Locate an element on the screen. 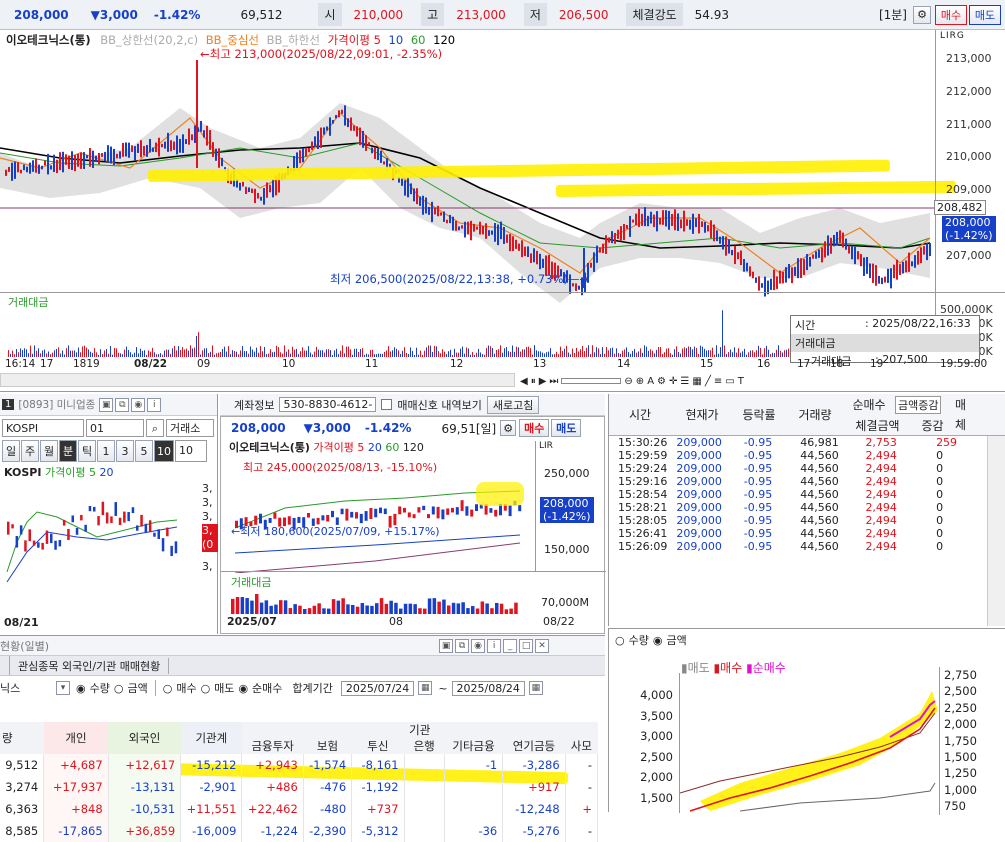  col-other-fin: 기타금융 is located at coordinates (473, 746).